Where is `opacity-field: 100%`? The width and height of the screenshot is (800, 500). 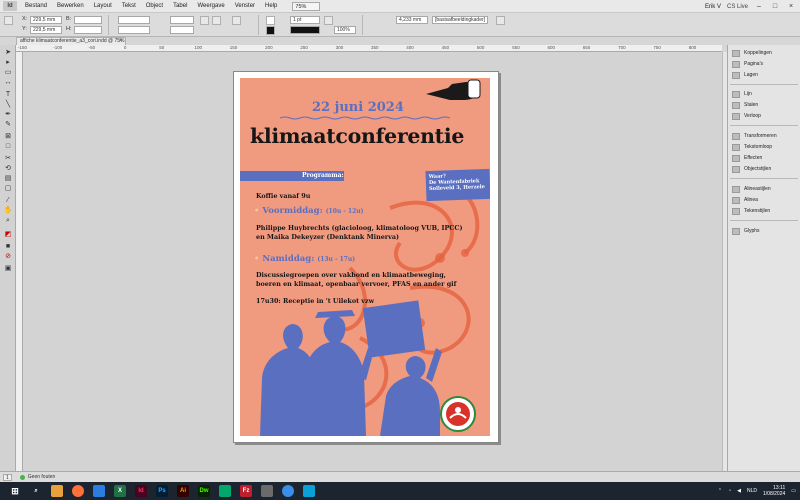
opacity-field: 100% is located at coordinates (345, 30).